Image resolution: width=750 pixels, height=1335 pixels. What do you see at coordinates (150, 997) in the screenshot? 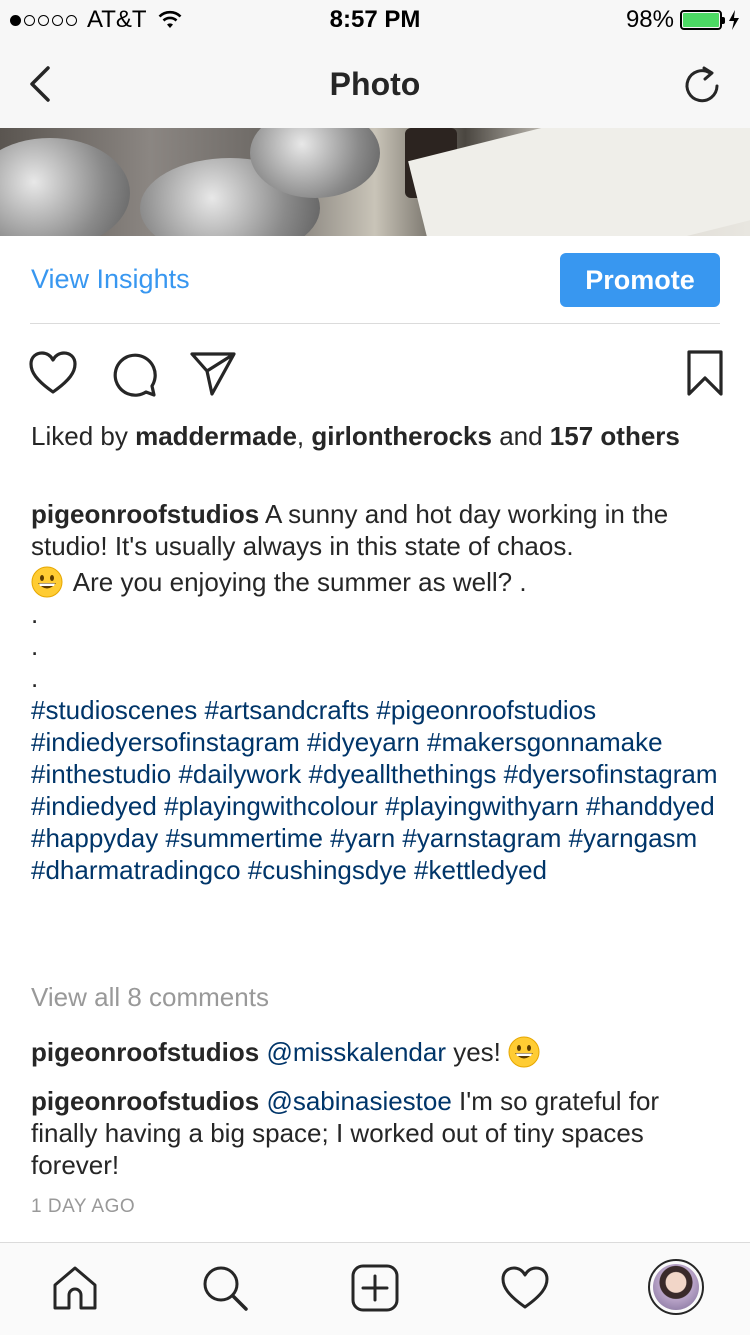
I see `view-all-comments-link: View all 8 comments` at bounding box center [150, 997].